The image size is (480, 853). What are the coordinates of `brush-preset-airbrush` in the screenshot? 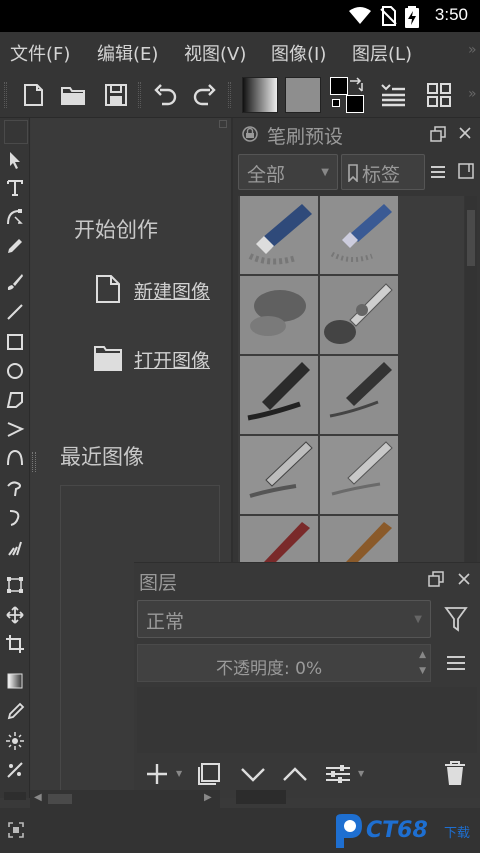 It's located at (279, 315).